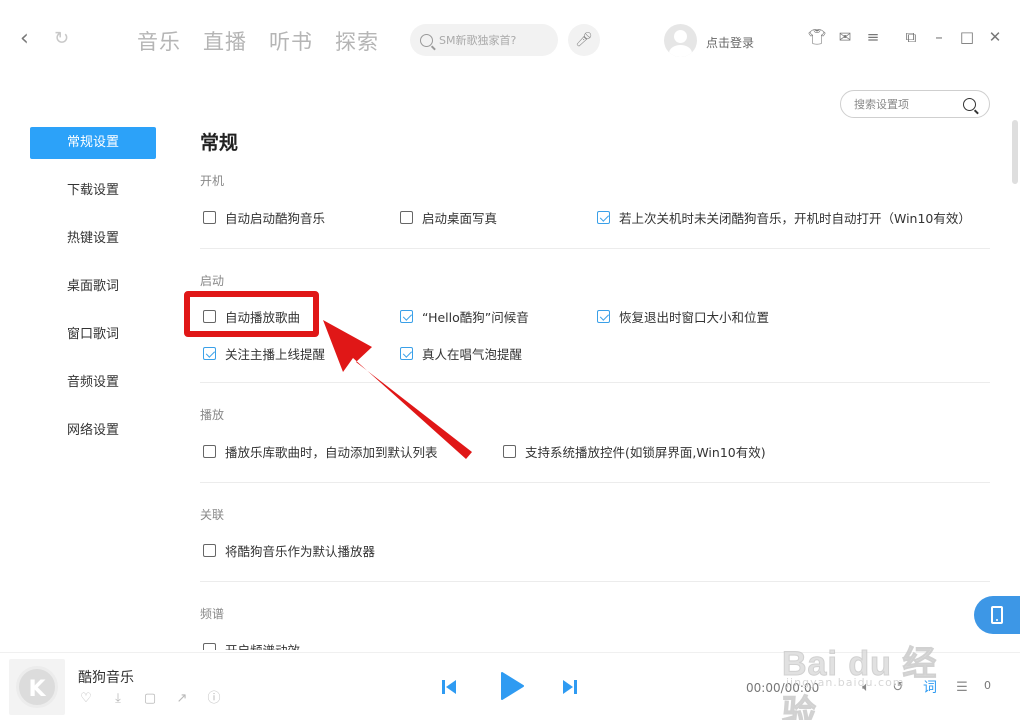 The width and height of the screenshot is (1020, 720). I want to click on play-icon, so click(512, 686).